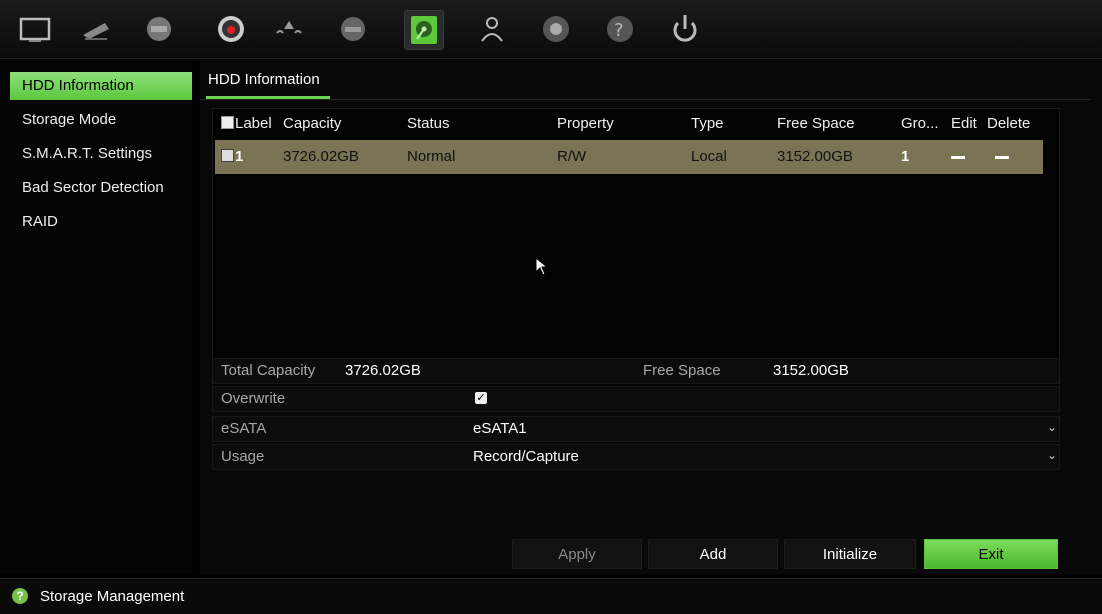 Image resolution: width=1102 pixels, height=614 pixels. Describe the element at coordinates (577, 554) in the screenshot. I see `apply-button: Apply` at that location.